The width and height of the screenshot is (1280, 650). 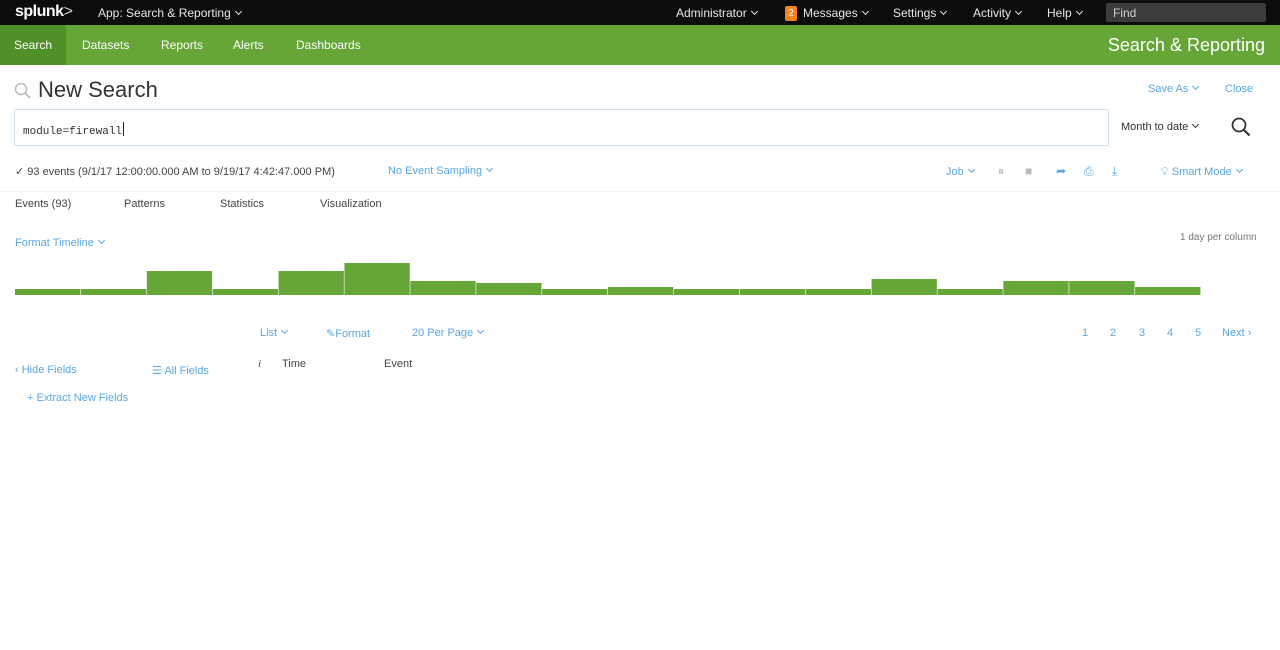 What do you see at coordinates (1061, 171) in the screenshot?
I see `share-icon: ➦` at bounding box center [1061, 171].